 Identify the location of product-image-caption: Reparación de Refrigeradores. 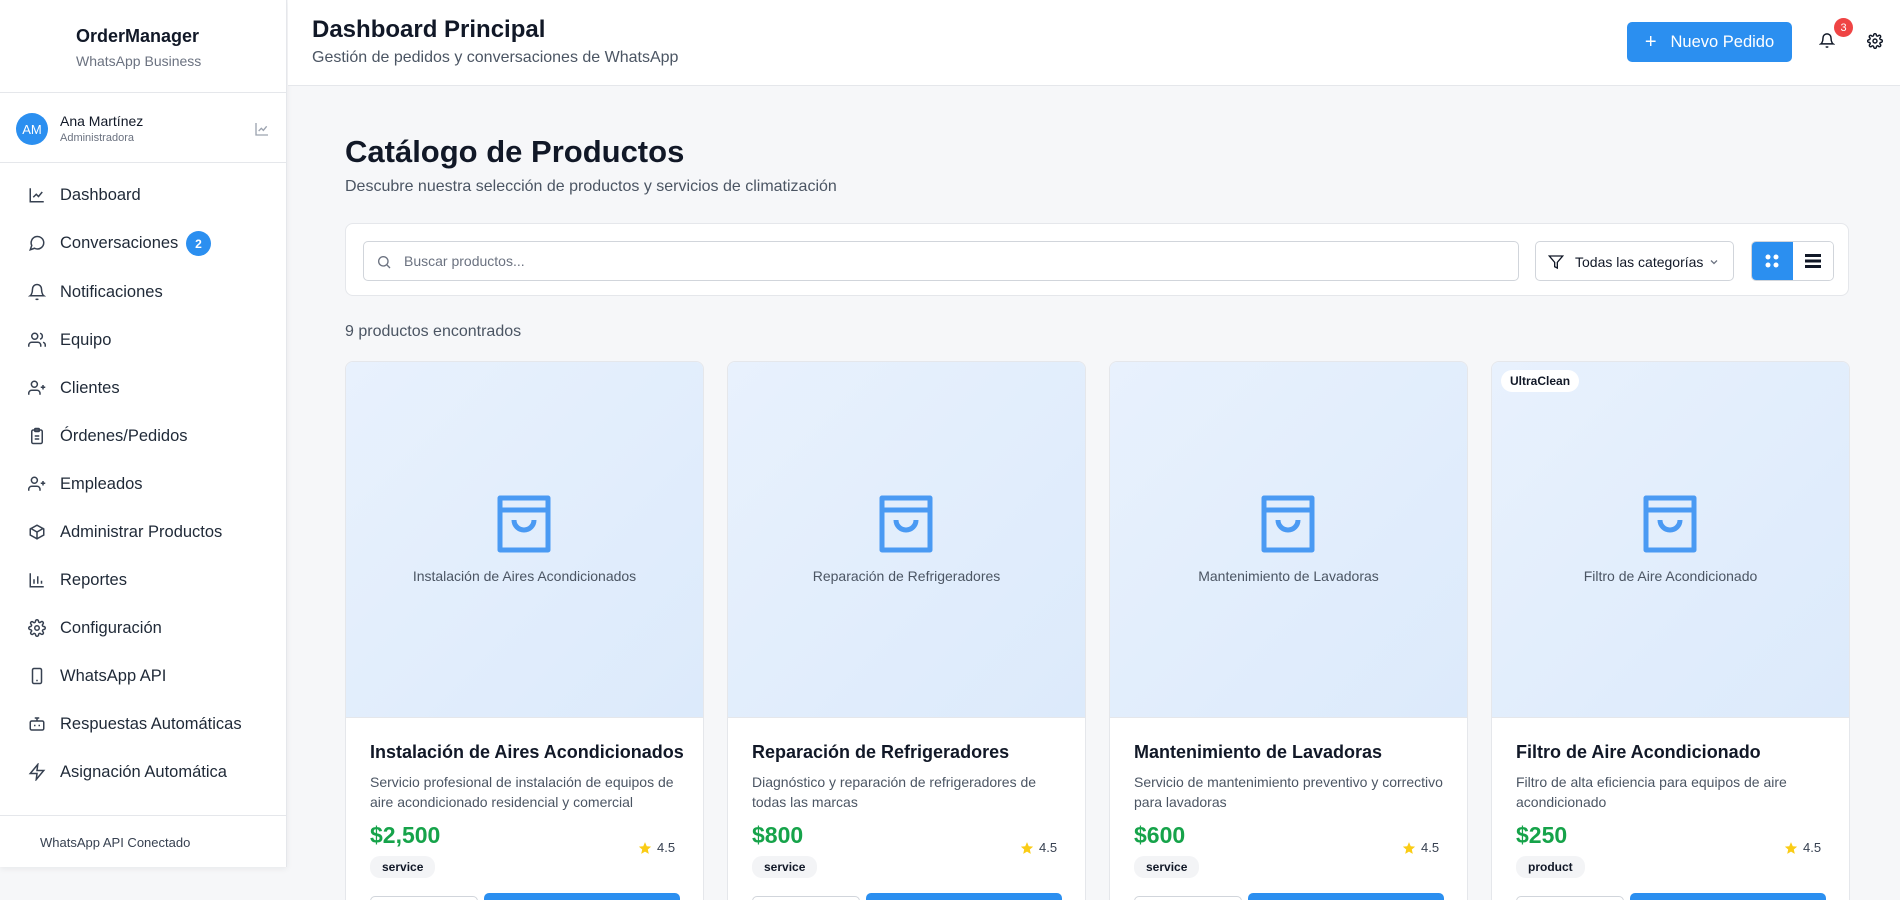
(906, 576).